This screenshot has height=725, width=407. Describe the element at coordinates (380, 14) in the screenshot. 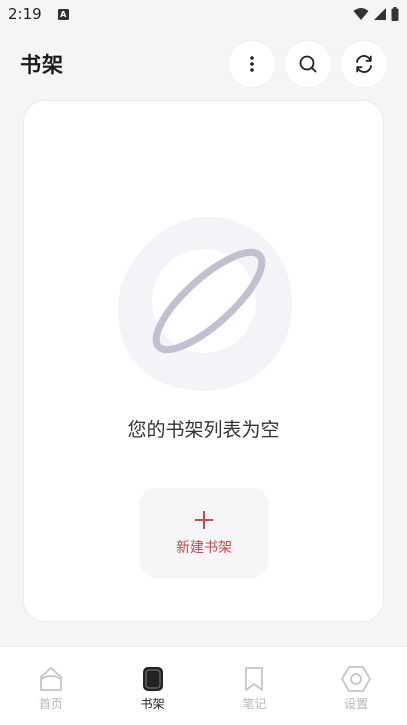

I see `cellular-signal-icon` at that location.